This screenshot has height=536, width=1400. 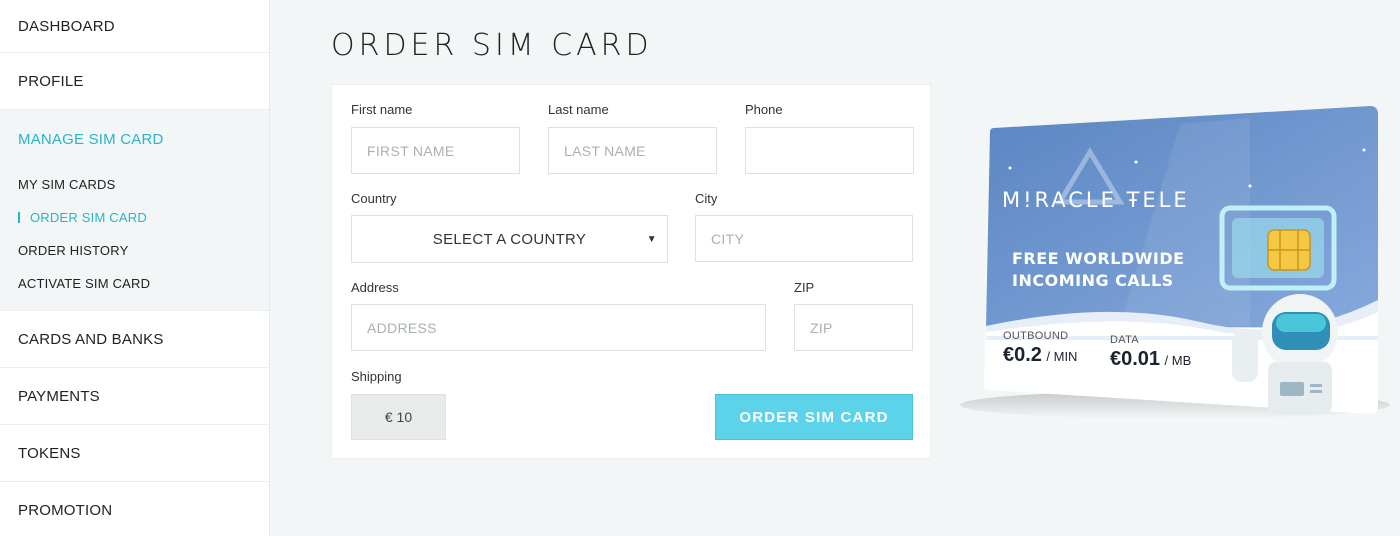 I want to click on page-title: ORDER SIM CARD, so click(x=492, y=45).